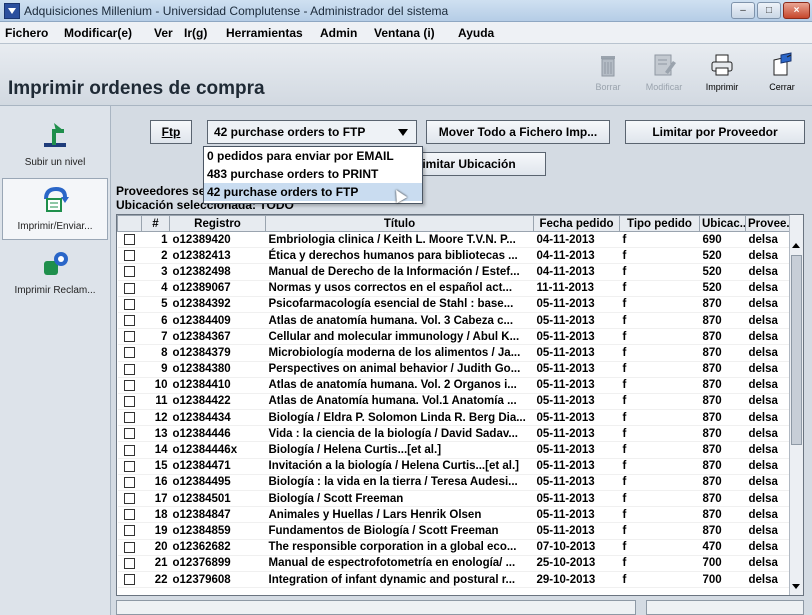 This screenshot has width=812, height=615. I want to click on imprimir-button: Imprimir, so click(722, 76).